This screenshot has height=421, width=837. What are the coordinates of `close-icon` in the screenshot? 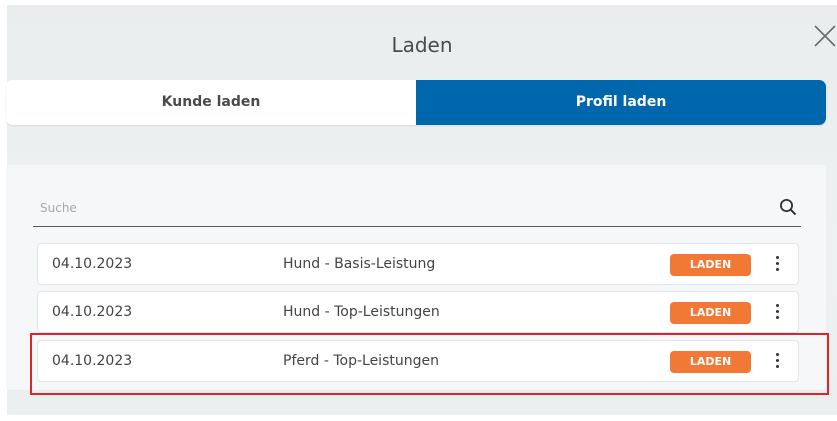 It's located at (824, 36).